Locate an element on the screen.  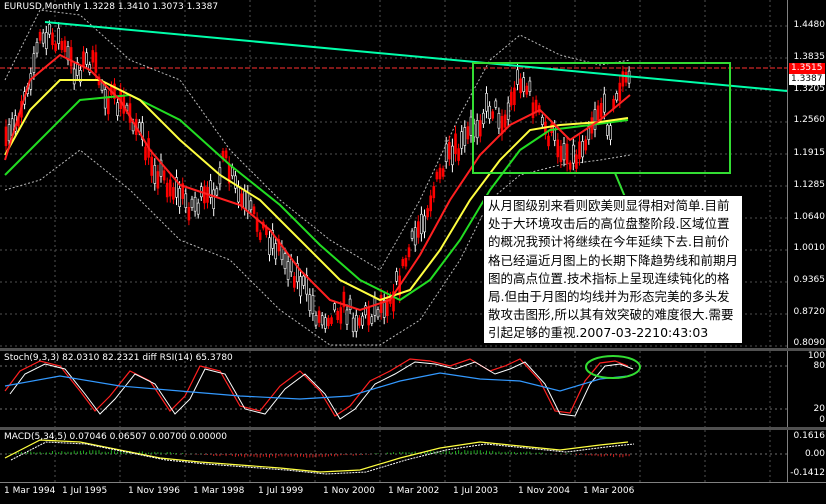
time-tick: 1 Jul 2003 is located at coordinates (476, 491).